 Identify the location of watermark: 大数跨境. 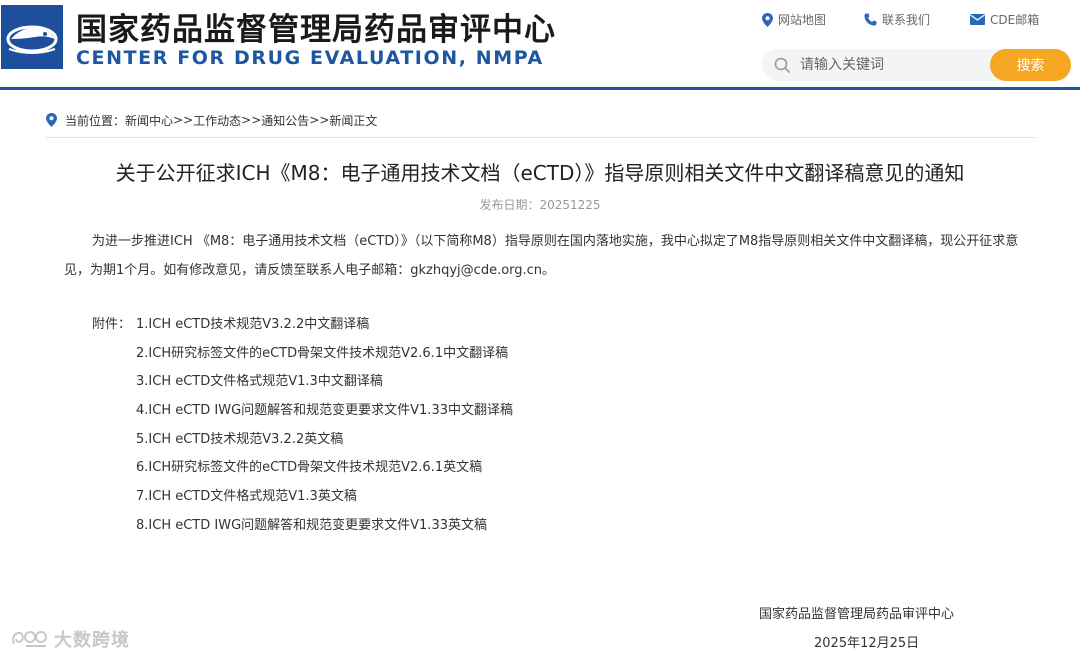
(70, 639).